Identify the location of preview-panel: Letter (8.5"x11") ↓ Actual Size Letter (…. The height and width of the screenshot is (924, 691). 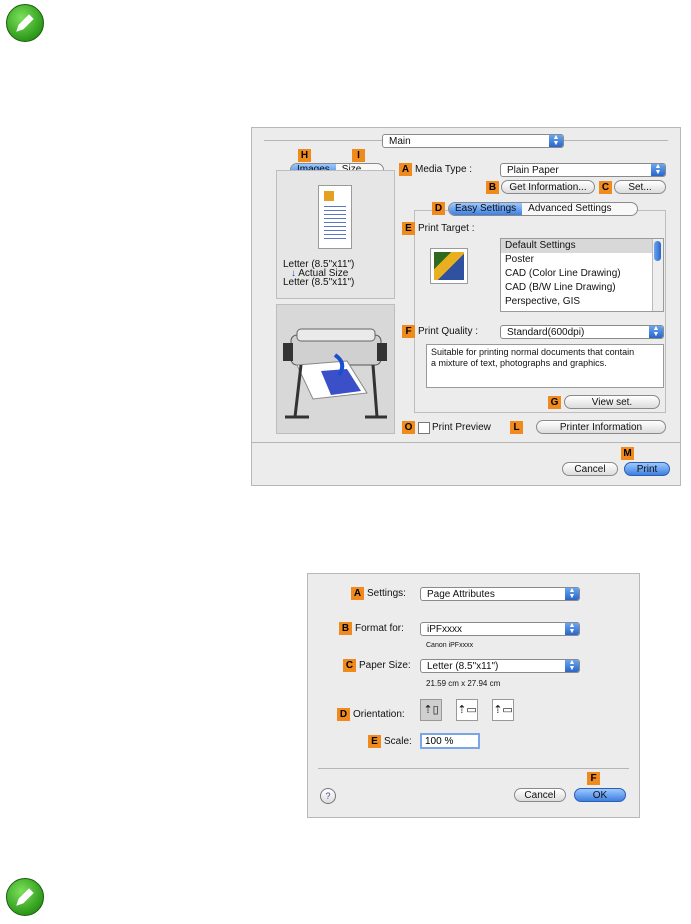
(335, 234).